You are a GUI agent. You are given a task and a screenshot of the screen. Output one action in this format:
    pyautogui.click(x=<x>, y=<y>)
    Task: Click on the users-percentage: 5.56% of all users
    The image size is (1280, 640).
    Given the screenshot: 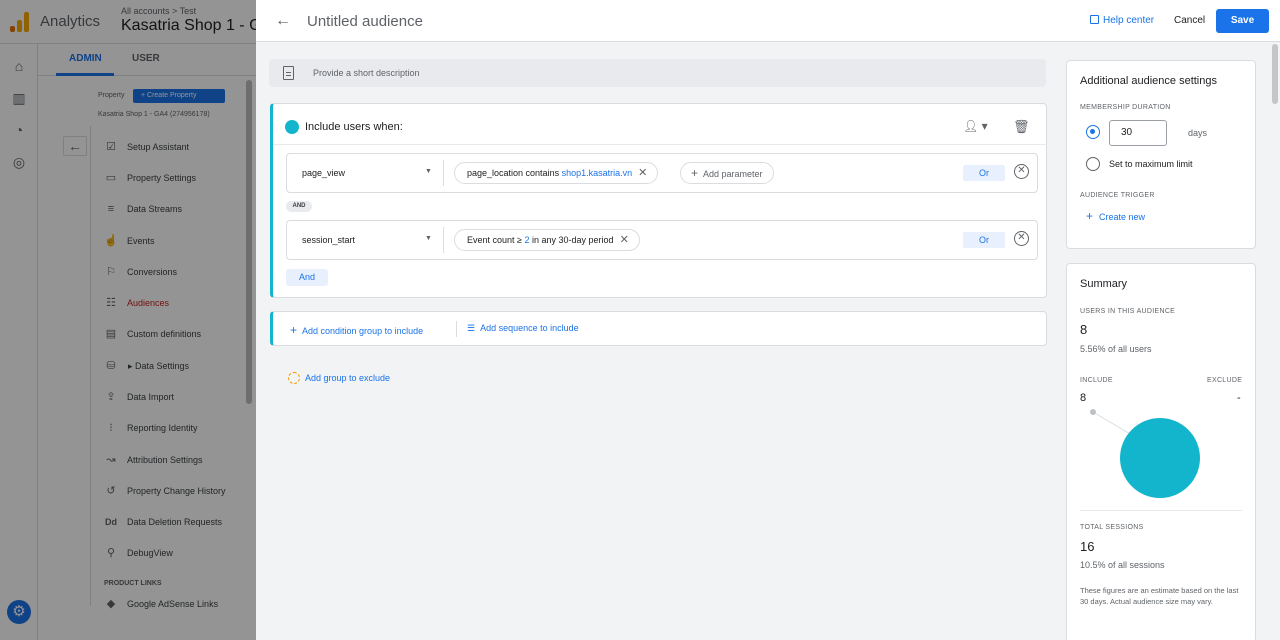 What is the action you would take?
    pyautogui.click(x=1116, y=349)
    